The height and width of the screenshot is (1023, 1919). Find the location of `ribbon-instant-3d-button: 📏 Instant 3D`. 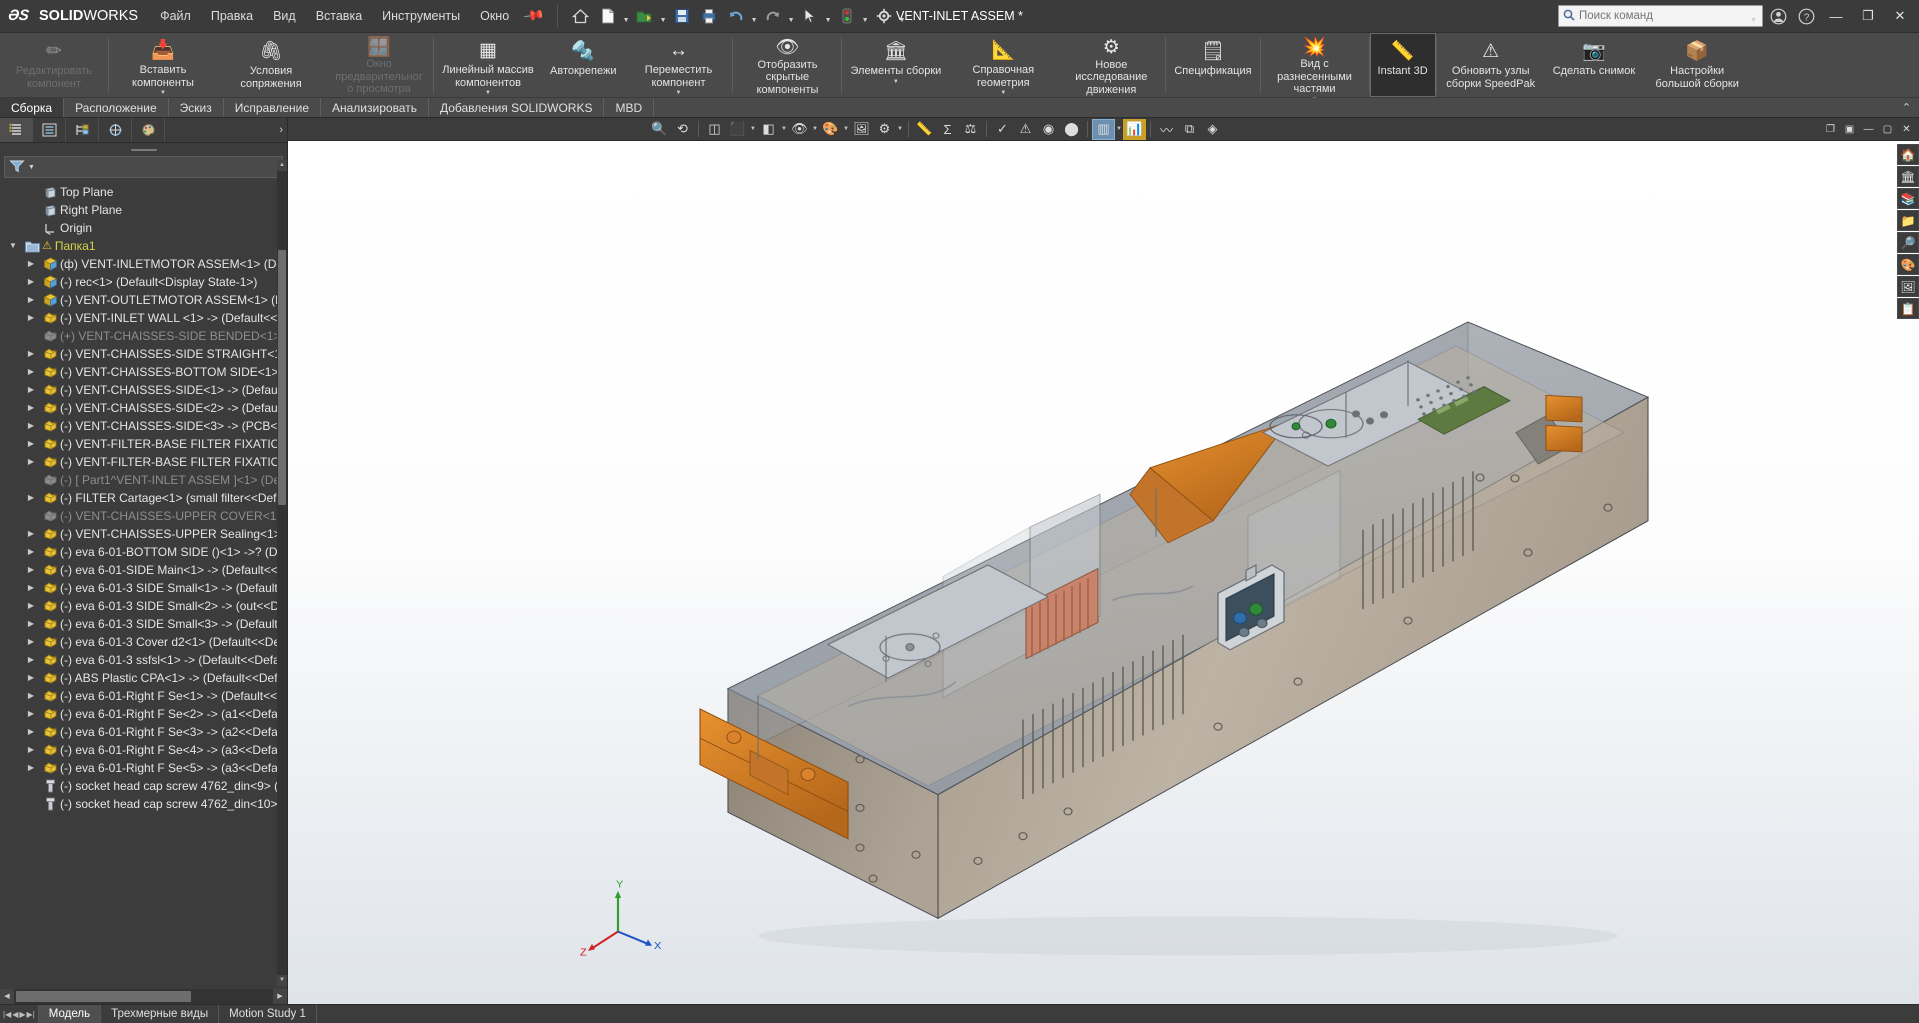

ribbon-instant-3d-button: 📏 Instant 3D is located at coordinates (1402, 65).